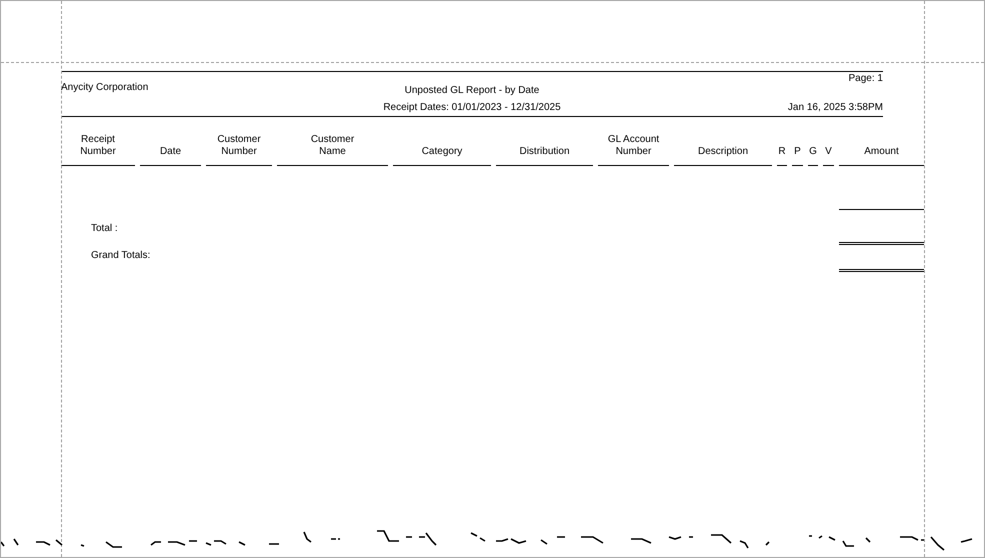 This screenshot has width=985, height=558. Describe the element at coordinates (239, 150) in the screenshot. I see `column-header: Customer Number` at that location.